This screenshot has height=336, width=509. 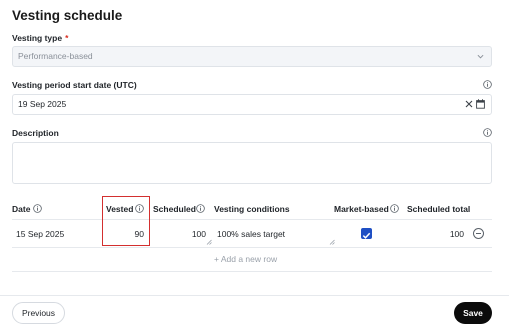 What do you see at coordinates (480, 104) in the screenshot?
I see `calendar-icon` at bounding box center [480, 104].